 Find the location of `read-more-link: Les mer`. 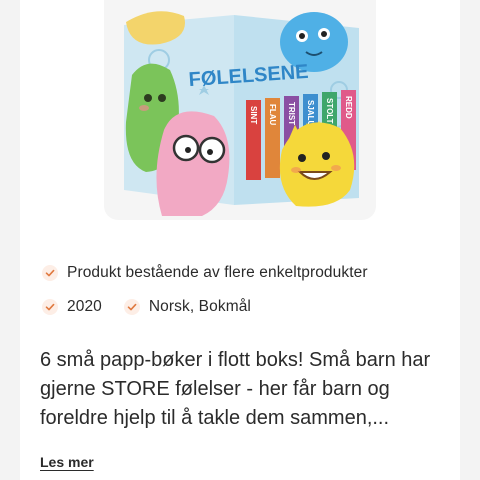

read-more-link: Les mer is located at coordinates (67, 462).